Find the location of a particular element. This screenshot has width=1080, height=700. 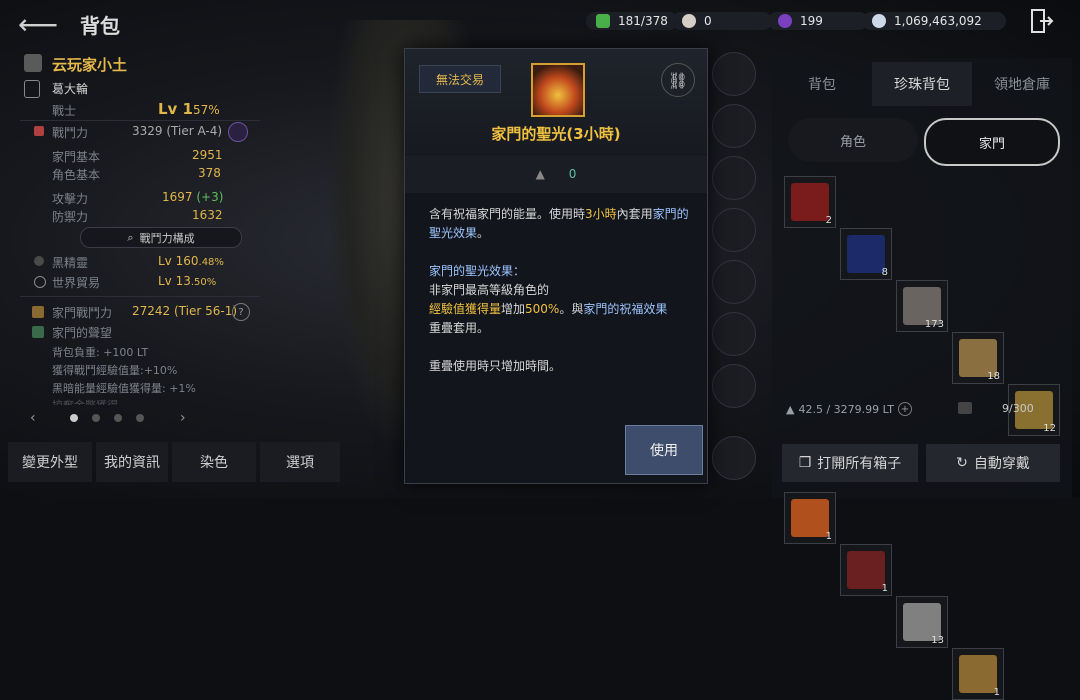

silver-coin-icon is located at coordinates (879, 21).